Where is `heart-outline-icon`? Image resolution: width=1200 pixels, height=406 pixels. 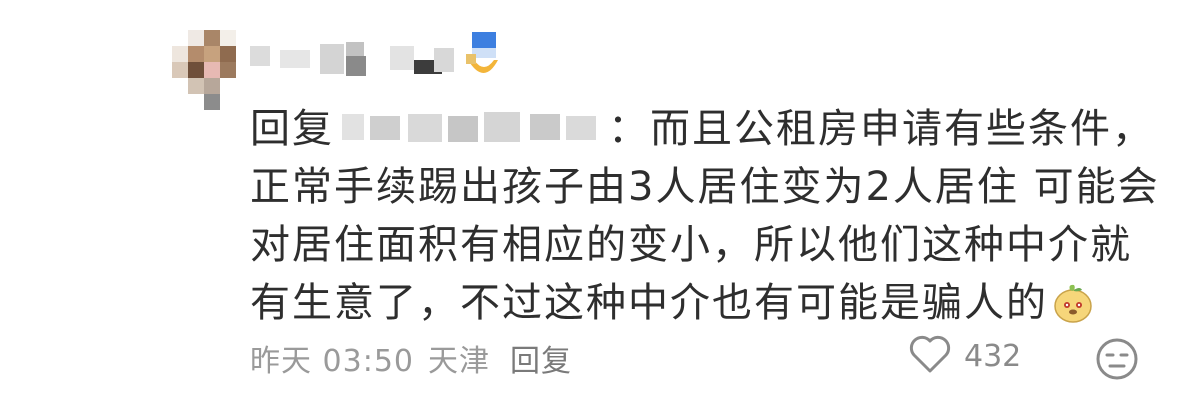 heart-outline-icon is located at coordinates (930, 356).